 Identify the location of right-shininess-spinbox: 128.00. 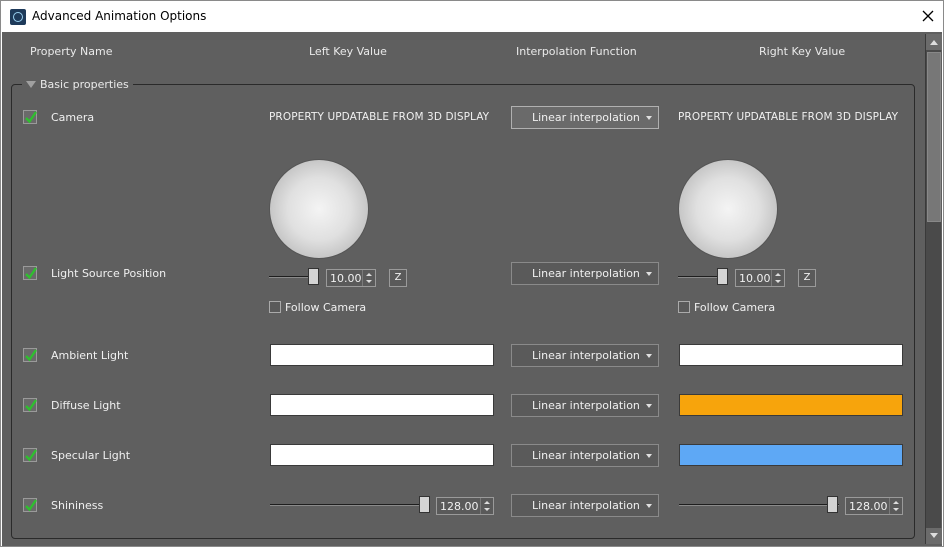
(874, 506).